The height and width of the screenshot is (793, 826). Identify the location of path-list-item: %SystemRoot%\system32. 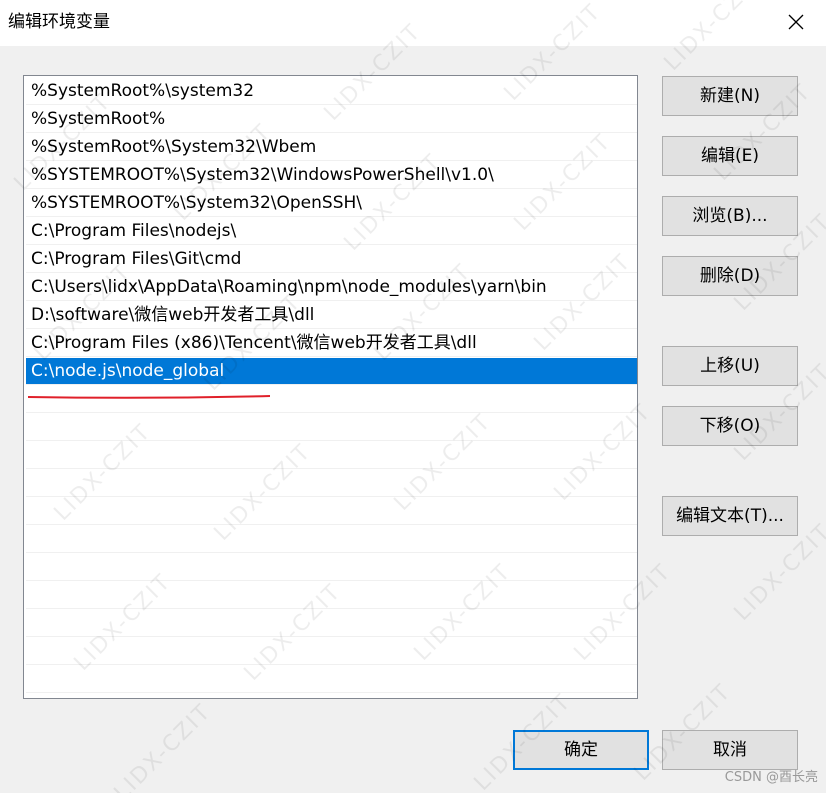
(331, 91).